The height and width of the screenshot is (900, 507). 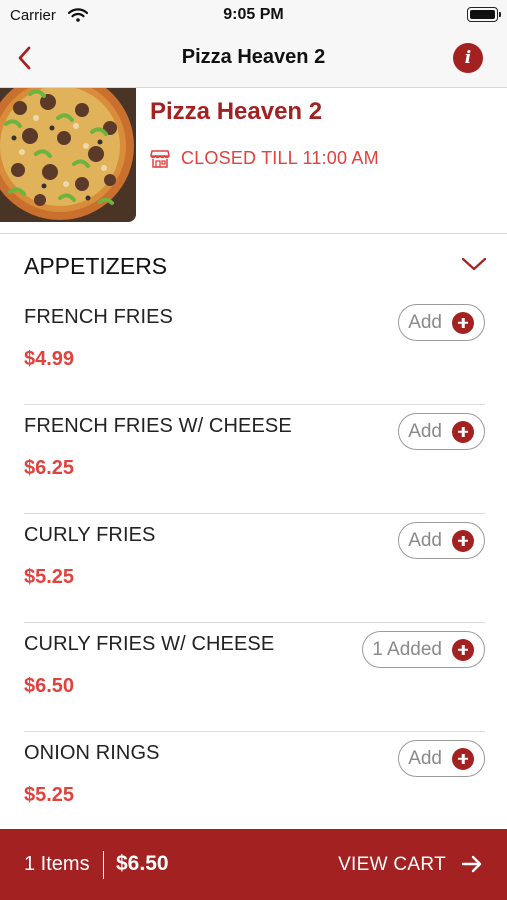 What do you see at coordinates (149, 644) in the screenshot?
I see `item-name: CURLY FRIES W/ CHEESE` at bounding box center [149, 644].